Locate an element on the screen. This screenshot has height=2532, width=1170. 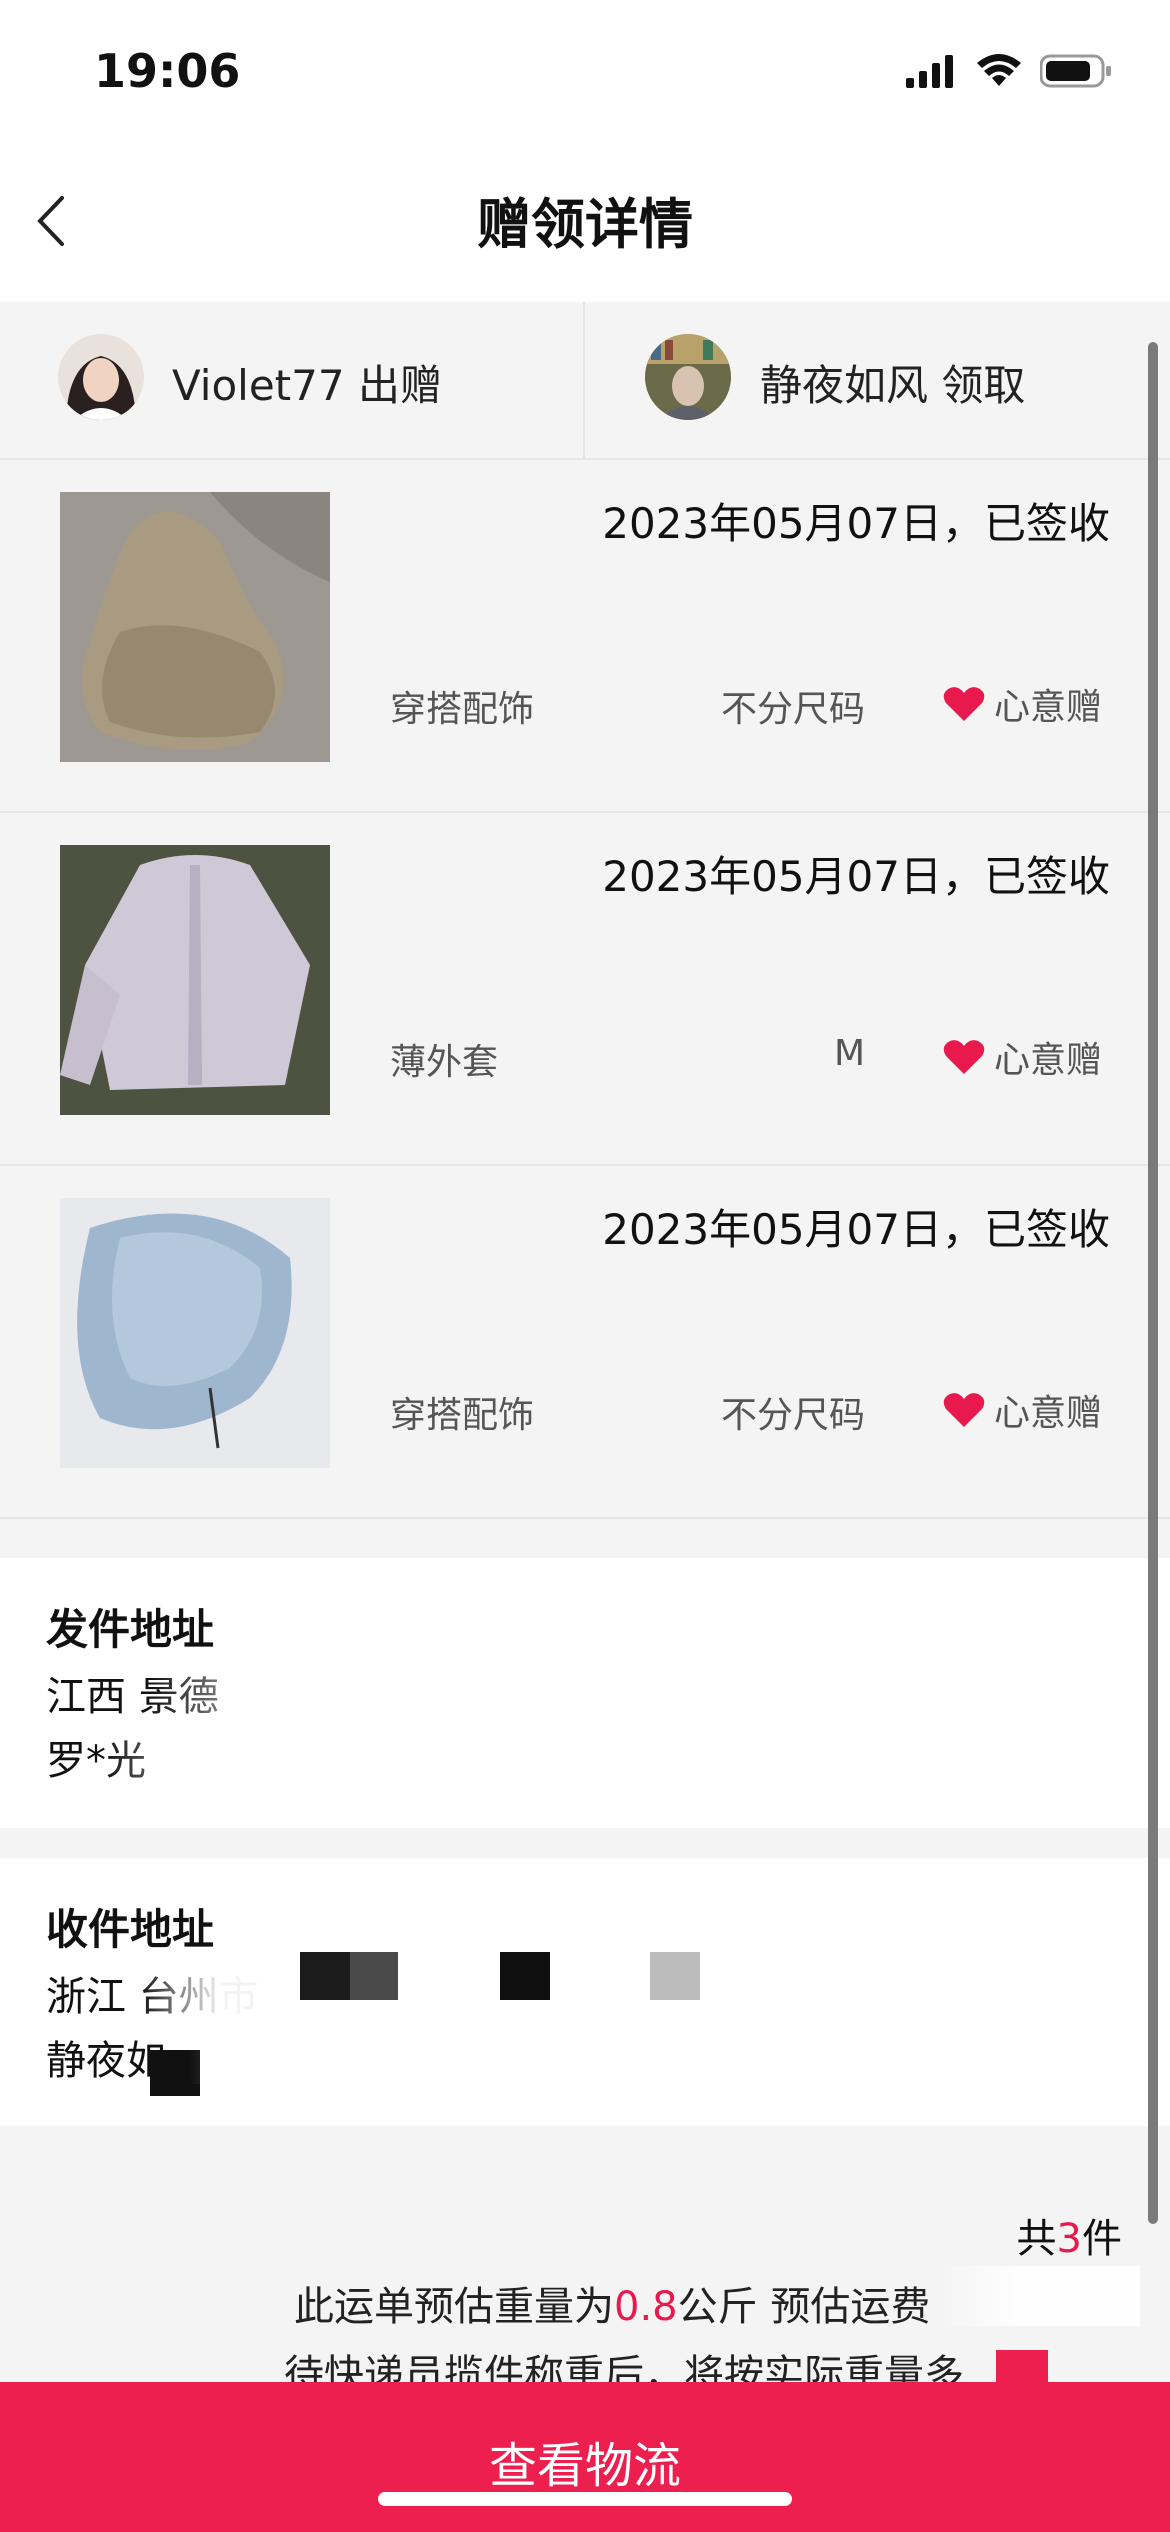
item-size: M is located at coordinates (849, 1053).